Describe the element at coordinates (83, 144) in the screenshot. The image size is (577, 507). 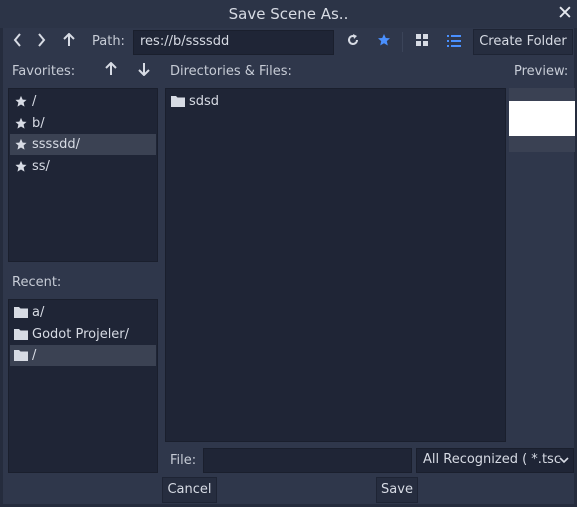
I see `favorite-item-selected: ssssdd/` at that location.